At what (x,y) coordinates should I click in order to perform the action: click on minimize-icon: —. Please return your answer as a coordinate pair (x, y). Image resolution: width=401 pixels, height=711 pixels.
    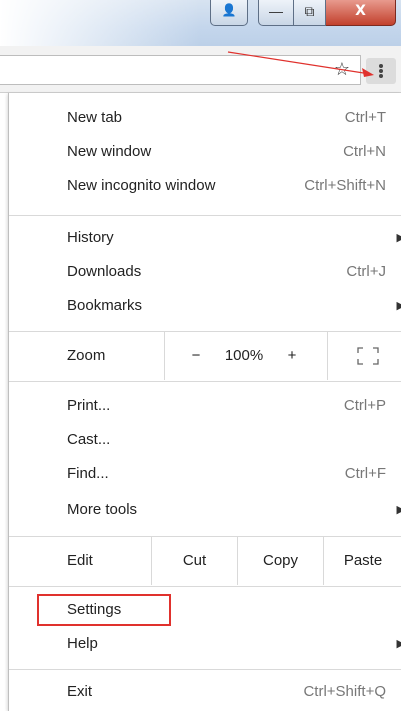
    Looking at the image, I should click on (276, 11).